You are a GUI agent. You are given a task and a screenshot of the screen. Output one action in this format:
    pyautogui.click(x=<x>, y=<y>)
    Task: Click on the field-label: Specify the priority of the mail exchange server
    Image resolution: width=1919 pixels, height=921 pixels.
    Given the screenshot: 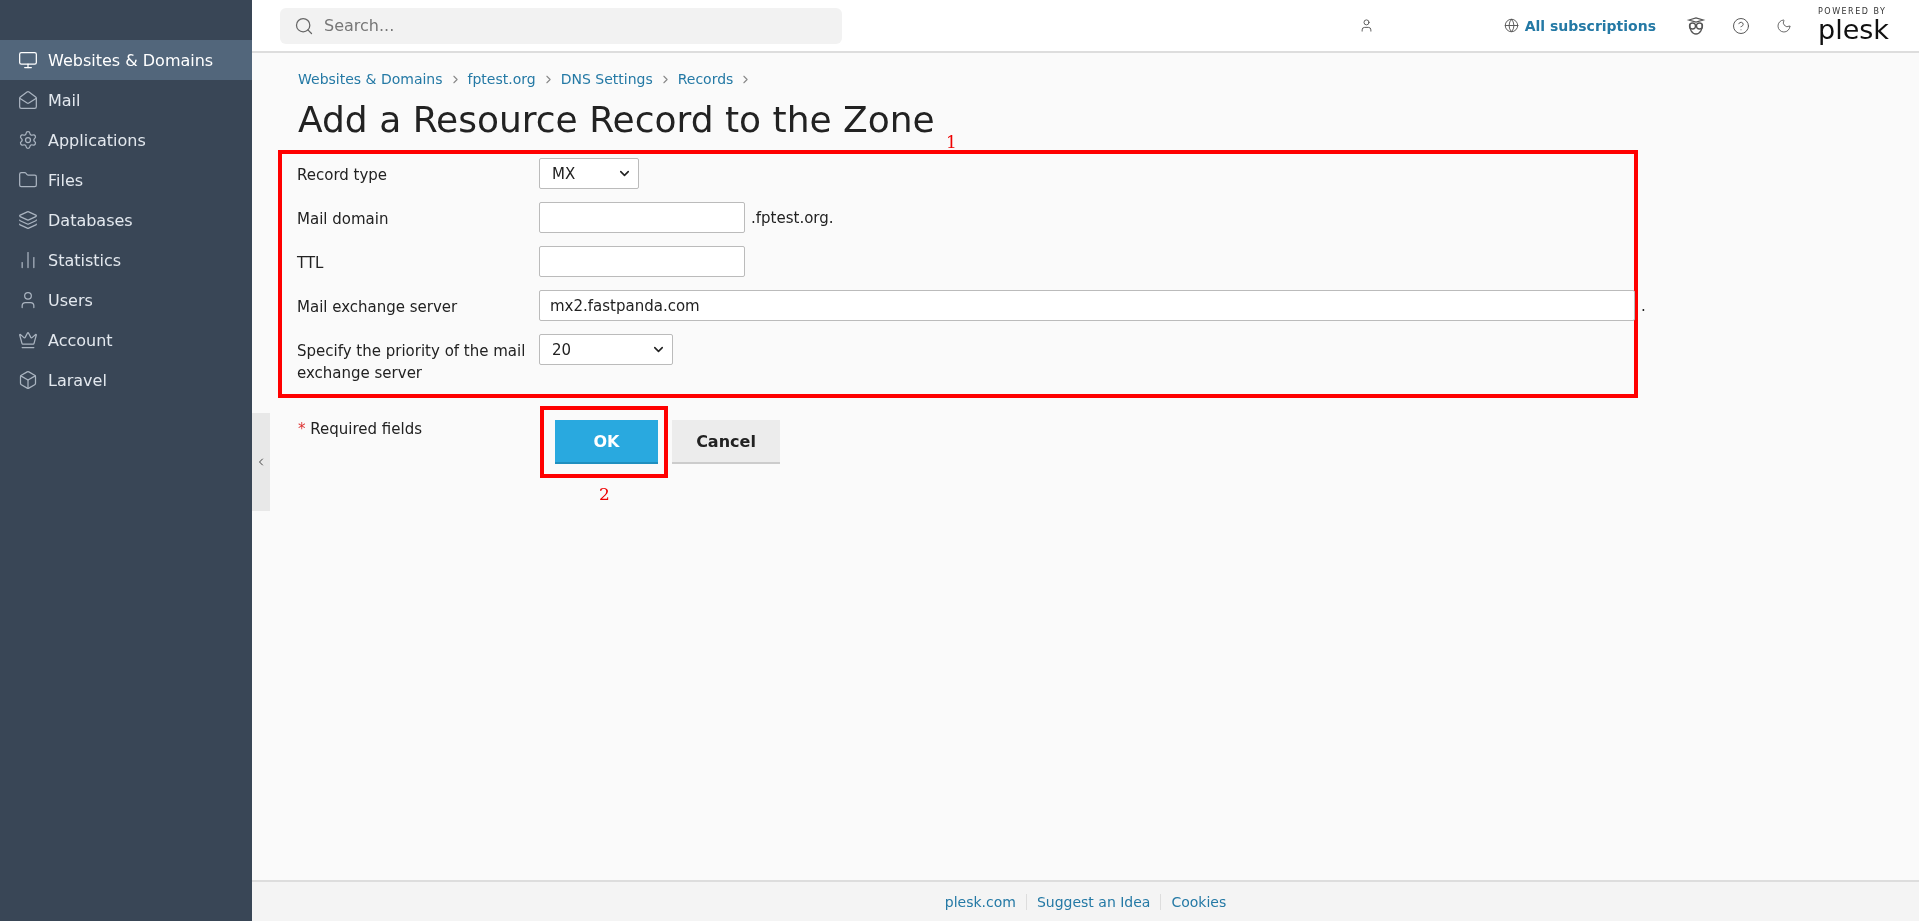 What is the action you would take?
    pyautogui.click(x=412, y=362)
    